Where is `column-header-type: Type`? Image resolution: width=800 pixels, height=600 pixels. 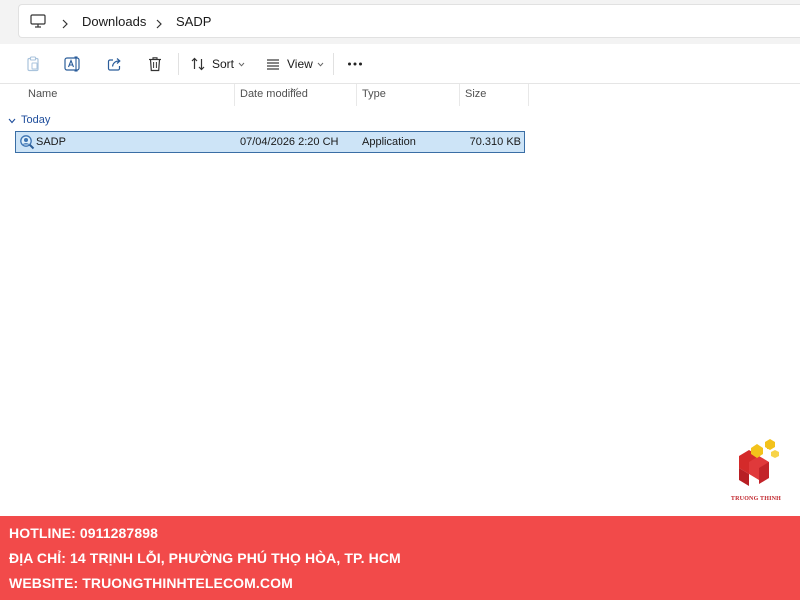 column-header-type: Type is located at coordinates (408, 95).